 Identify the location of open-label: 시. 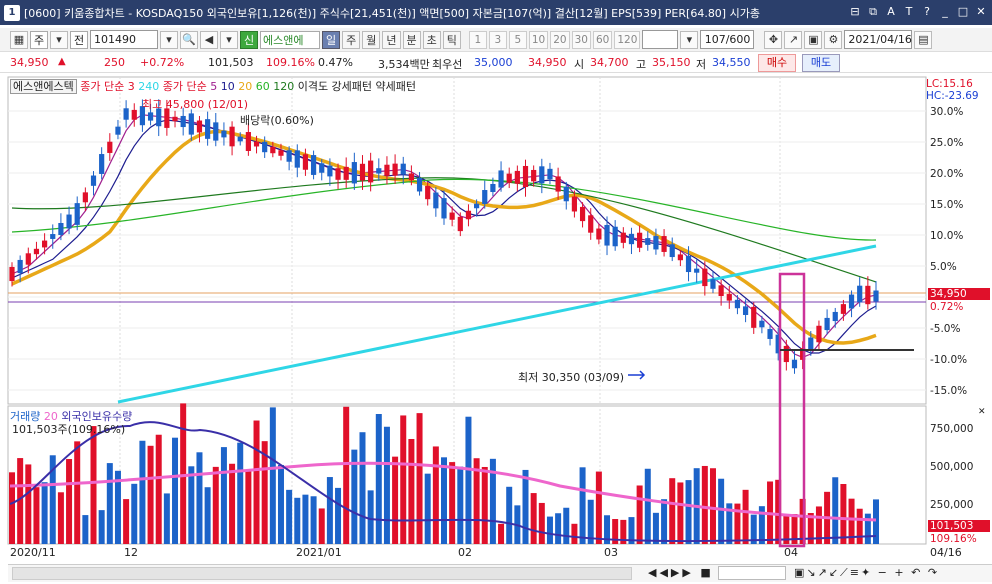
(579, 64).